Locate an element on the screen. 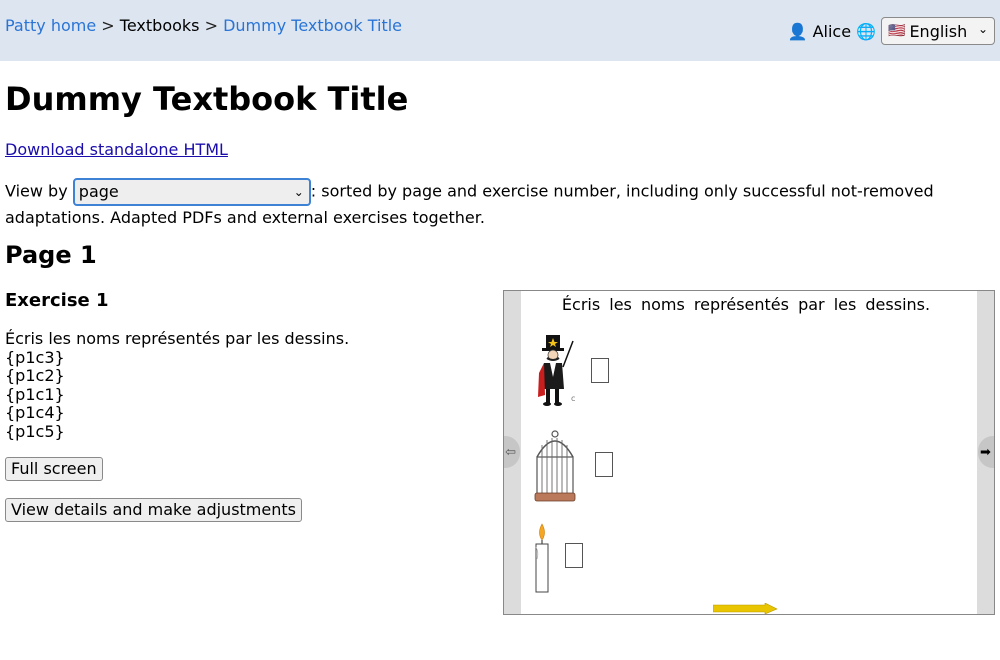 The height and width of the screenshot is (660, 1000). magician-picture: c is located at coordinates (556, 370).